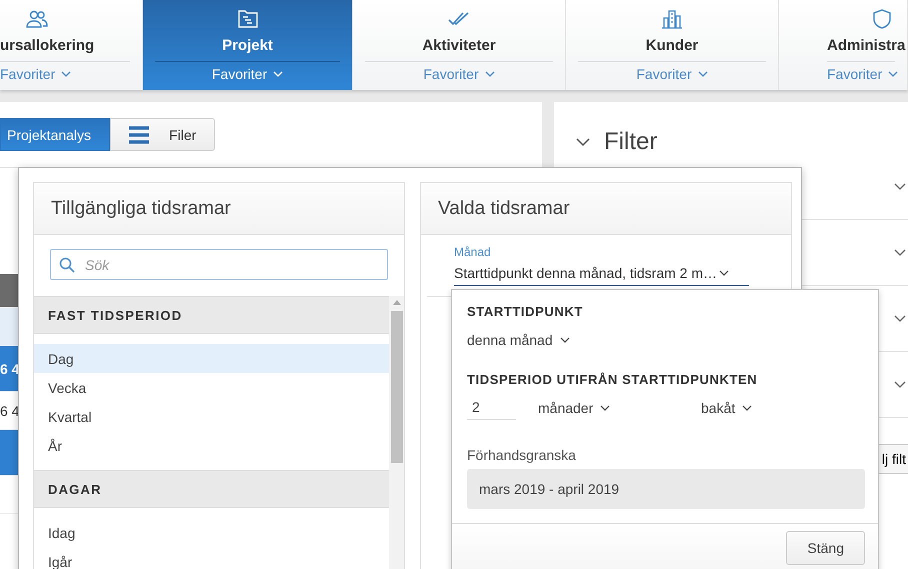  What do you see at coordinates (504, 209) in the screenshot?
I see `panel-title: Valda tidsramar` at bounding box center [504, 209].